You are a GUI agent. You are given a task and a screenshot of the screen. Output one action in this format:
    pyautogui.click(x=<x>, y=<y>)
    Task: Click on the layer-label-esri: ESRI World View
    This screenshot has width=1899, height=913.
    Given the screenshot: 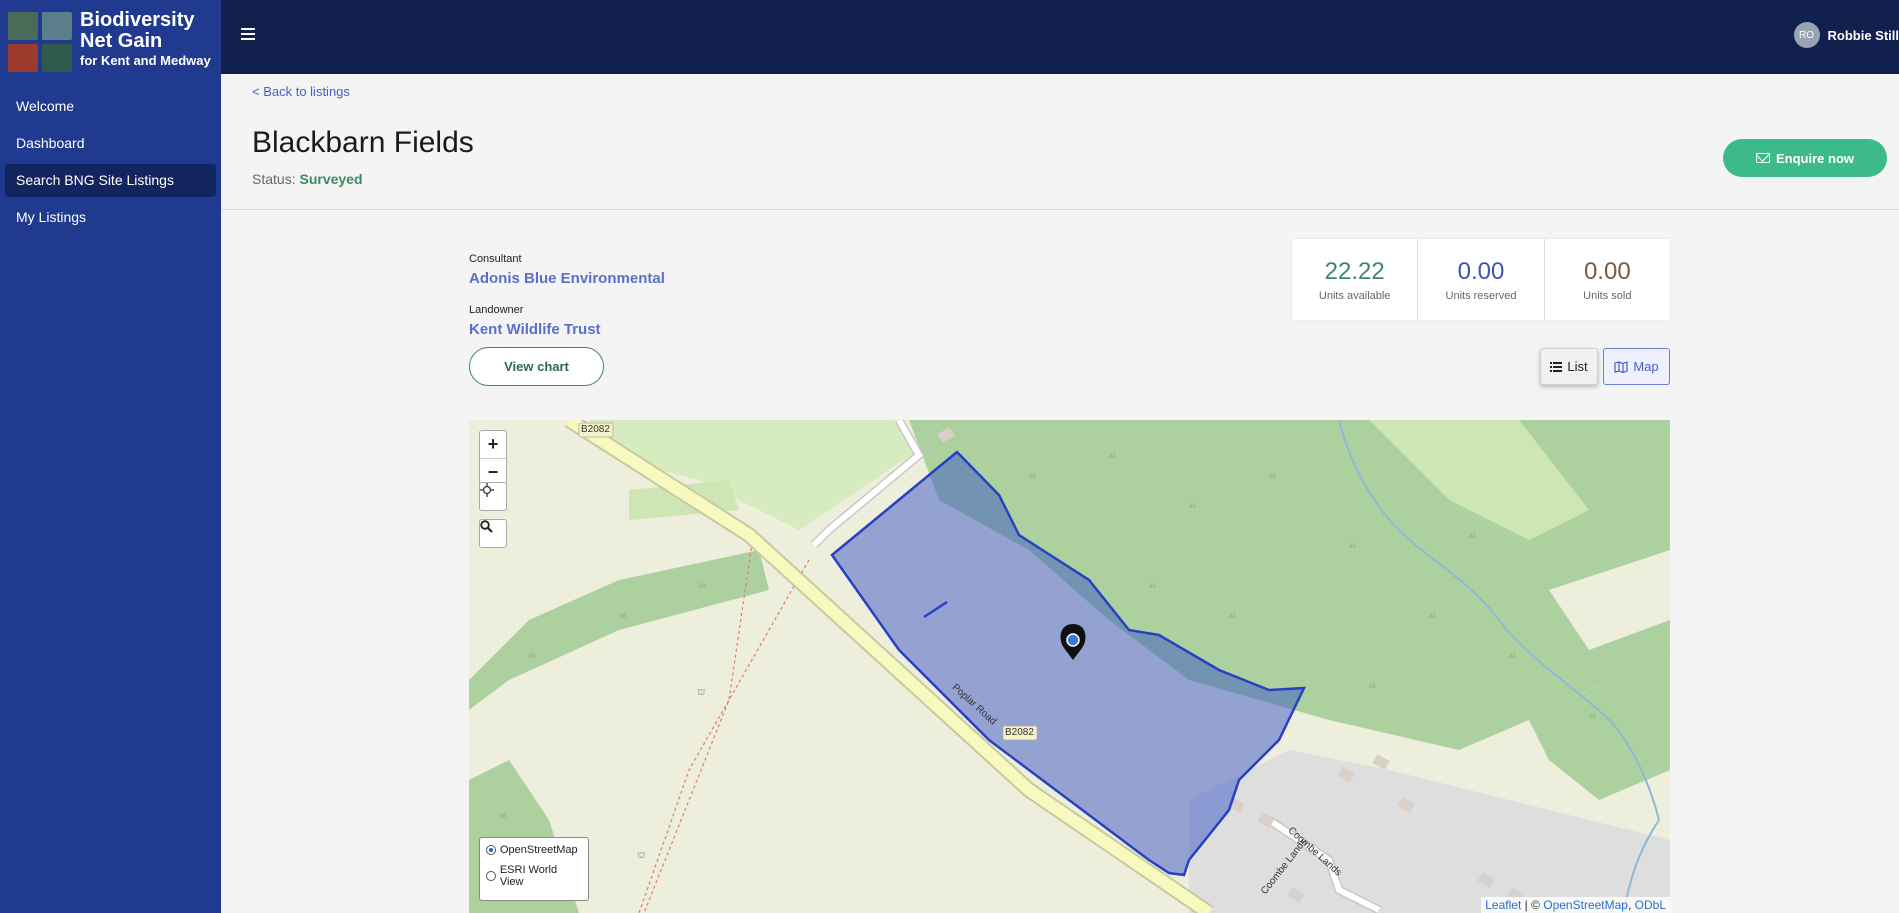 What is the action you would take?
    pyautogui.click(x=528, y=876)
    